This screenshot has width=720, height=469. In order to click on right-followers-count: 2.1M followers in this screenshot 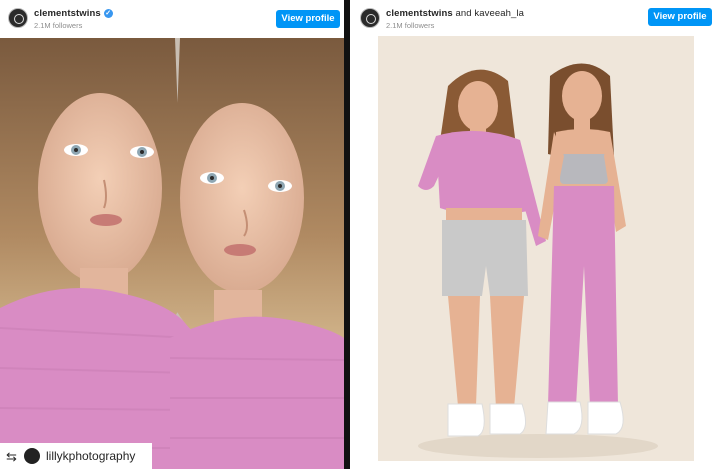, I will do `click(410, 25)`.